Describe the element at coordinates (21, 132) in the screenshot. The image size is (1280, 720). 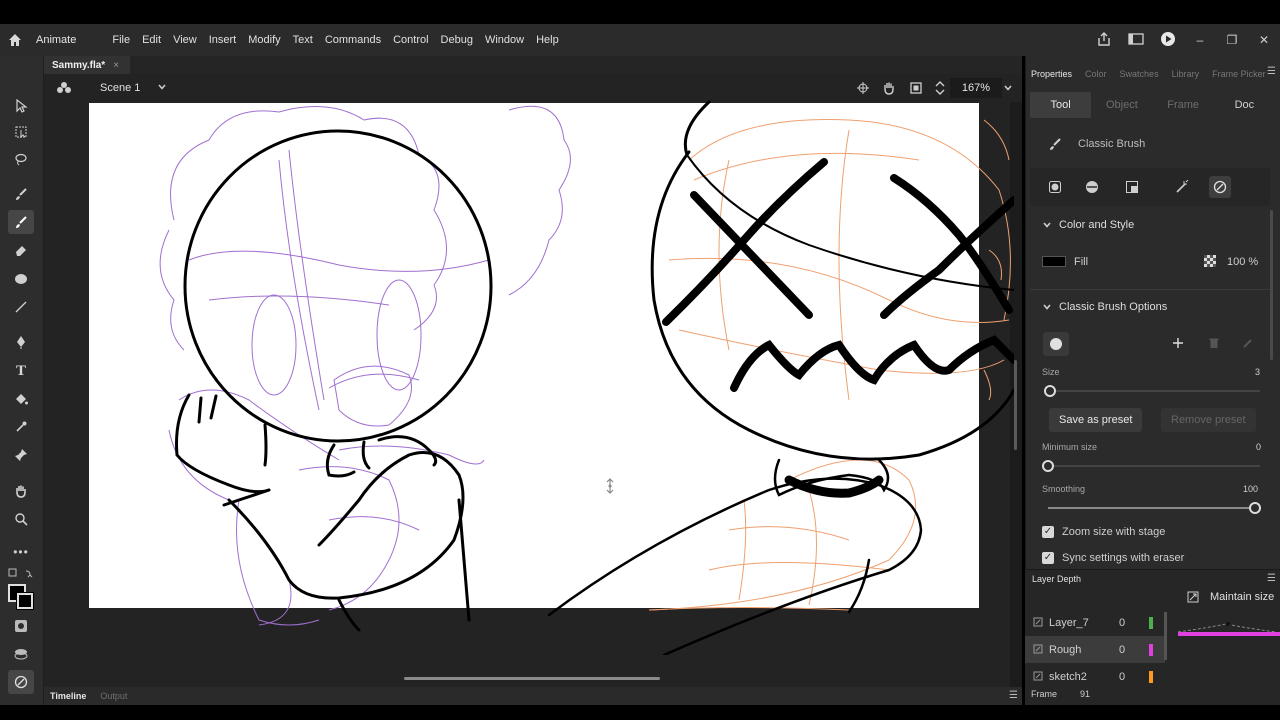
I see `free-transform-tool-icon` at that location.